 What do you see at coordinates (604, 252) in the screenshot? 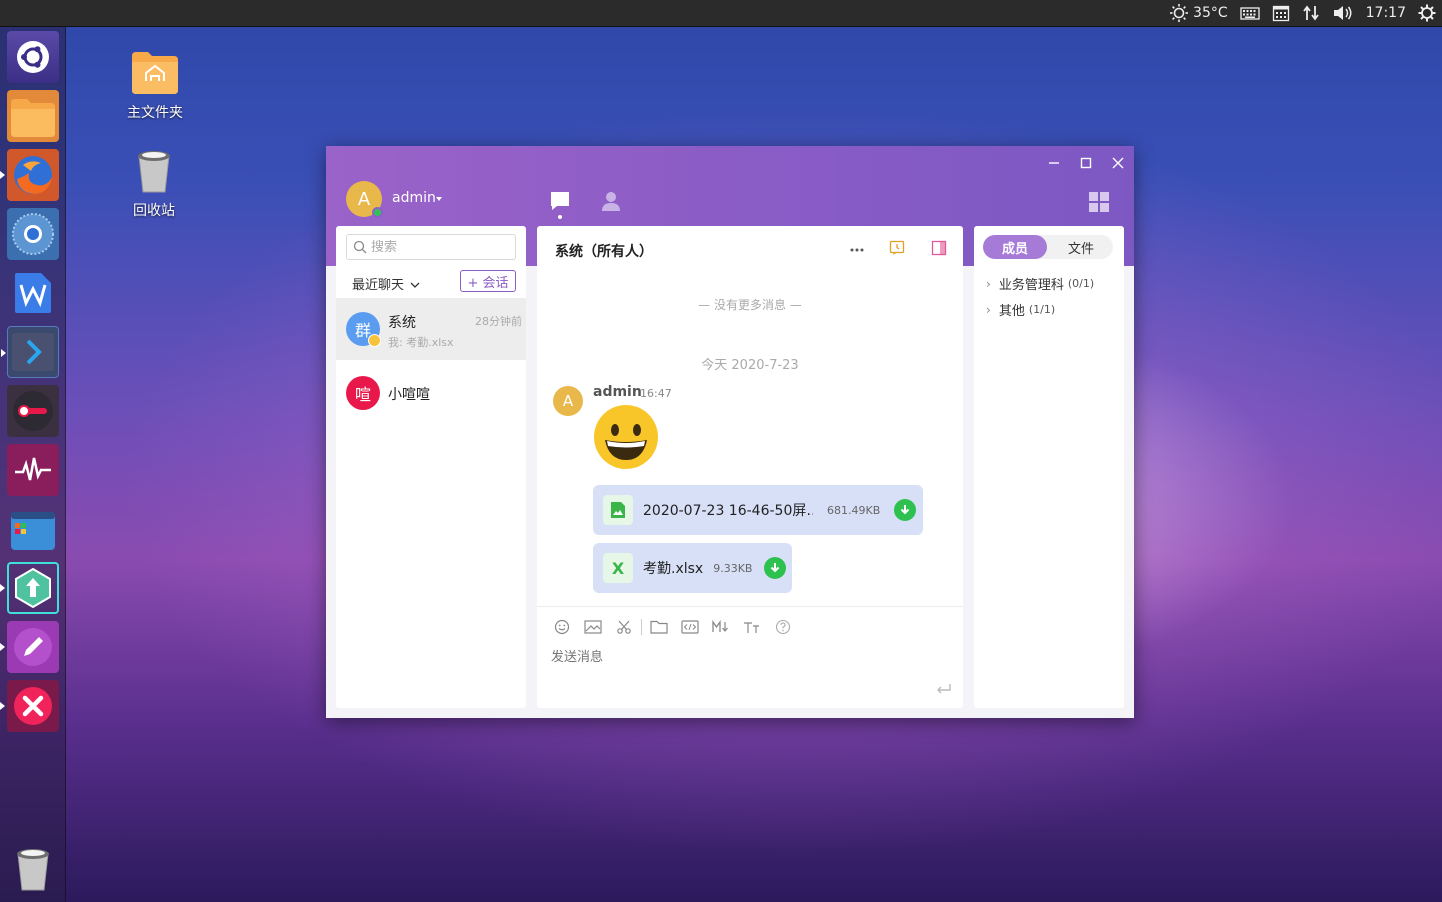
I see `conversation-title: 系统（所有人）` at bounding box center [604, 252].